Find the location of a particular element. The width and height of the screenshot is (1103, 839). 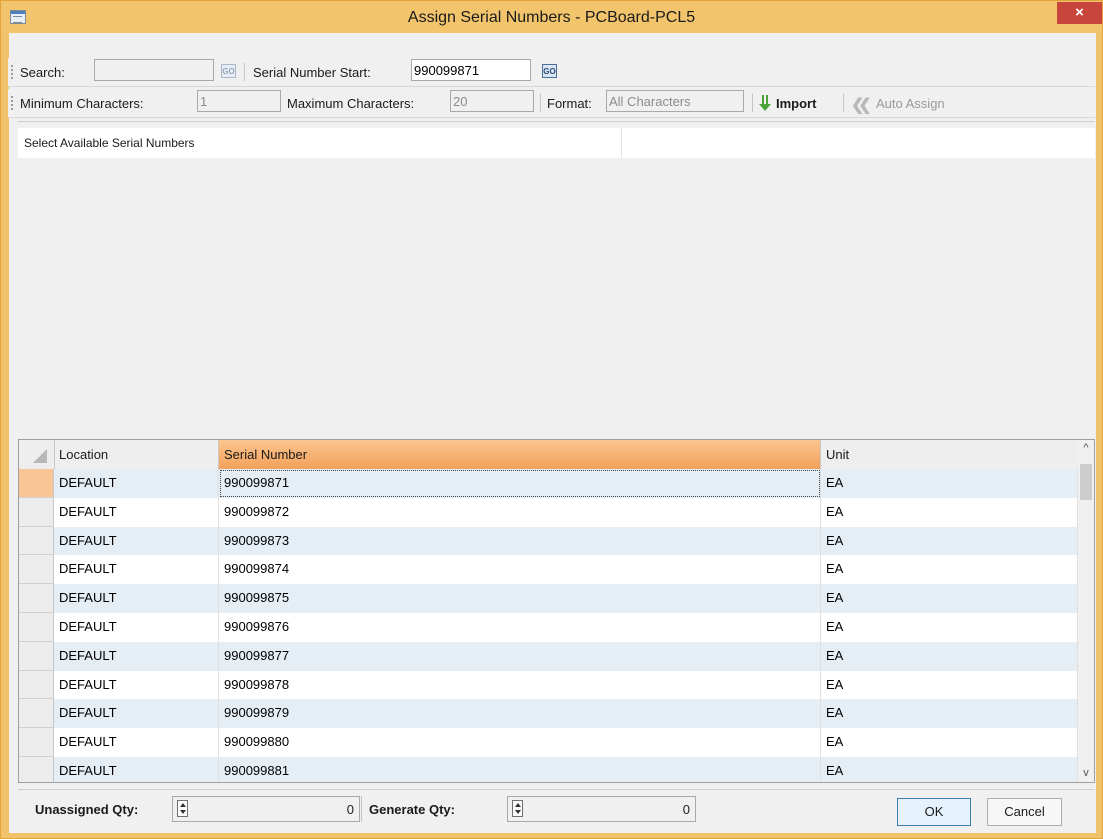

table-row: DEFAULT 990099880 EA is located at coordinates (548, 742).